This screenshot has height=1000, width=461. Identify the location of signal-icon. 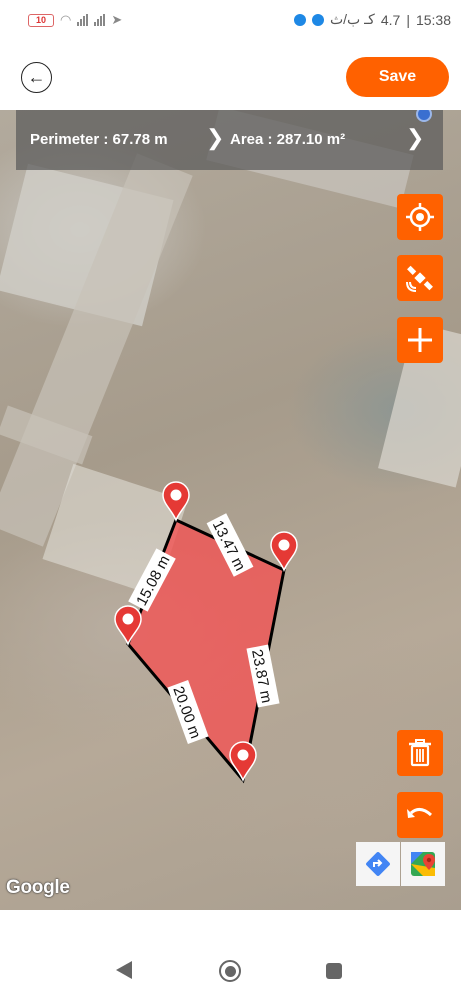
(83, 20).